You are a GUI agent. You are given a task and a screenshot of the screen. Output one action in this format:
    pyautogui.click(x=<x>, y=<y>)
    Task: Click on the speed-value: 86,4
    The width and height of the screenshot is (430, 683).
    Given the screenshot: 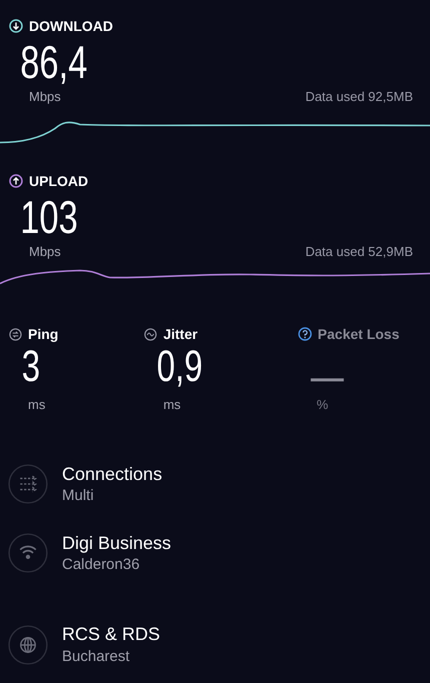 What is the action you would take?
    pyautogui.click(x=53, y=62)
    